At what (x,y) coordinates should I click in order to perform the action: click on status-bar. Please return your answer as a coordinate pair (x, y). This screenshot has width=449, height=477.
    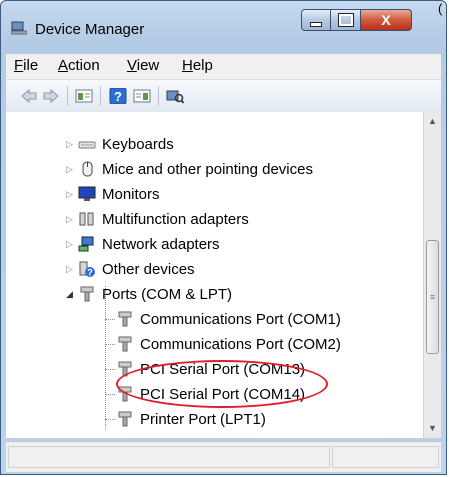
    Looking at the image, I should click on (223, 456).